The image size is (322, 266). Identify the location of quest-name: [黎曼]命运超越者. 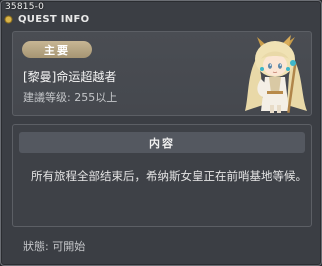
(70, 77).